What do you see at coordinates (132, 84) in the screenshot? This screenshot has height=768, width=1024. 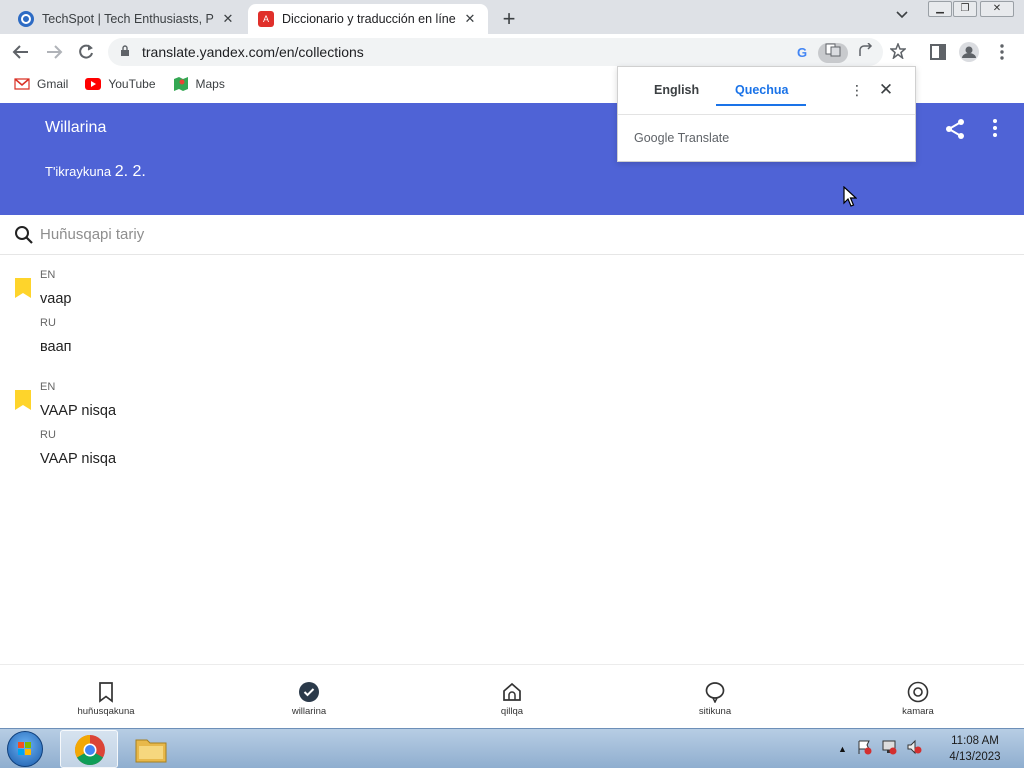 I see `bookmark-label: YouTube` at bounding box center [132, 84].